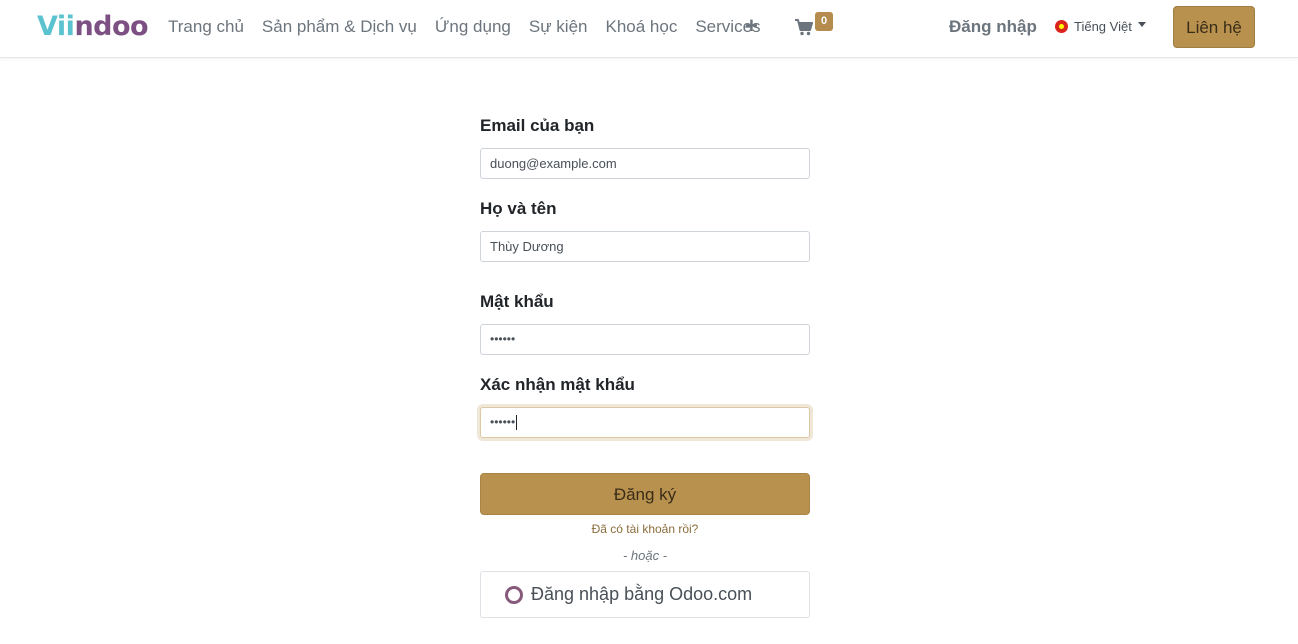 The image size is (1298, 644). Describe the element at coordinates (824, 21) in the screenshot. I see `cart-count-badge: 0` at that location.